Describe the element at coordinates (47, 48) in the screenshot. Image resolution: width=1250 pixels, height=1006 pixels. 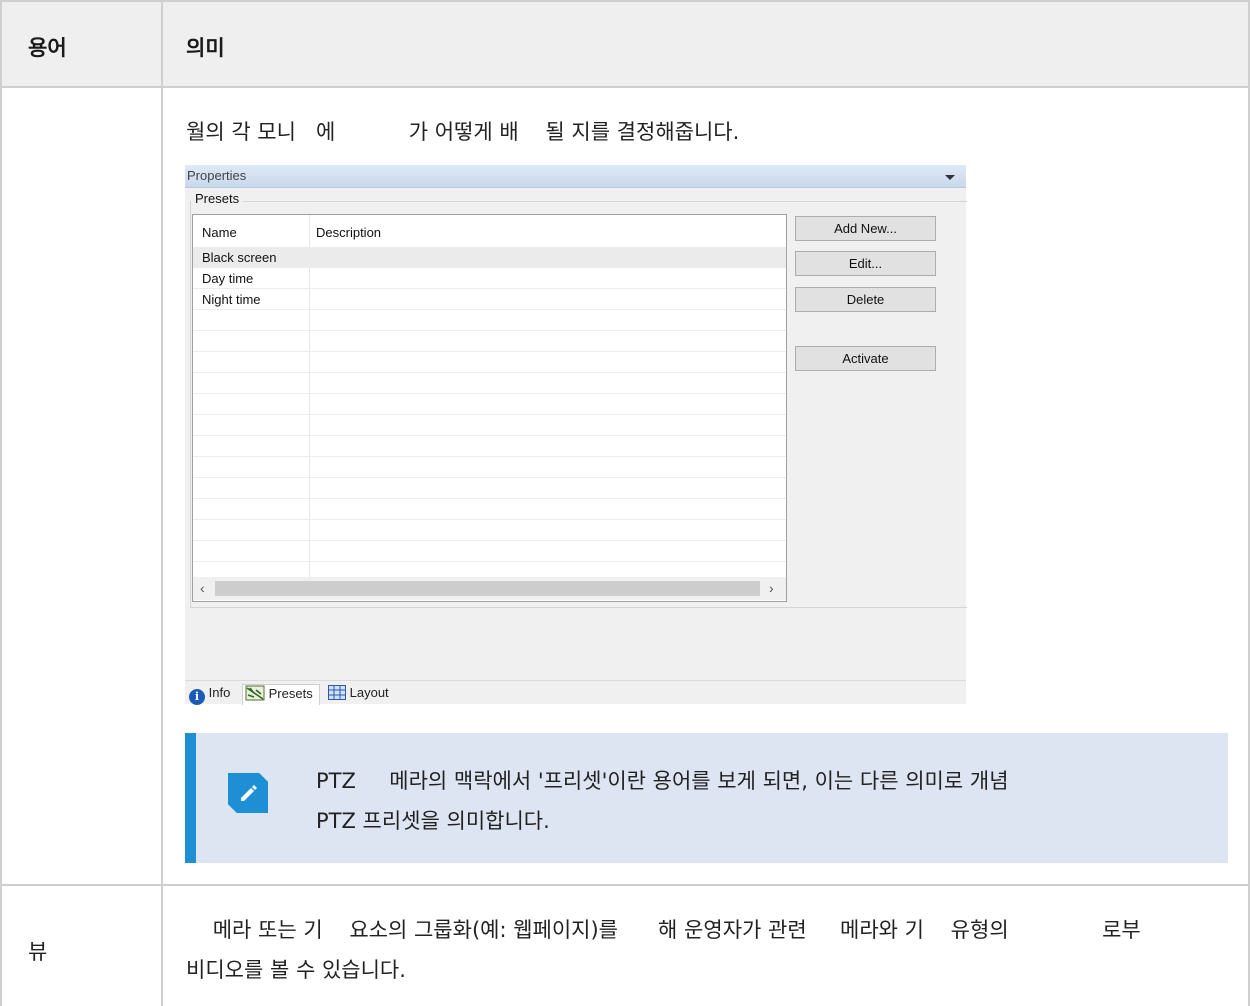
I see `header-term: 용어` at that location.